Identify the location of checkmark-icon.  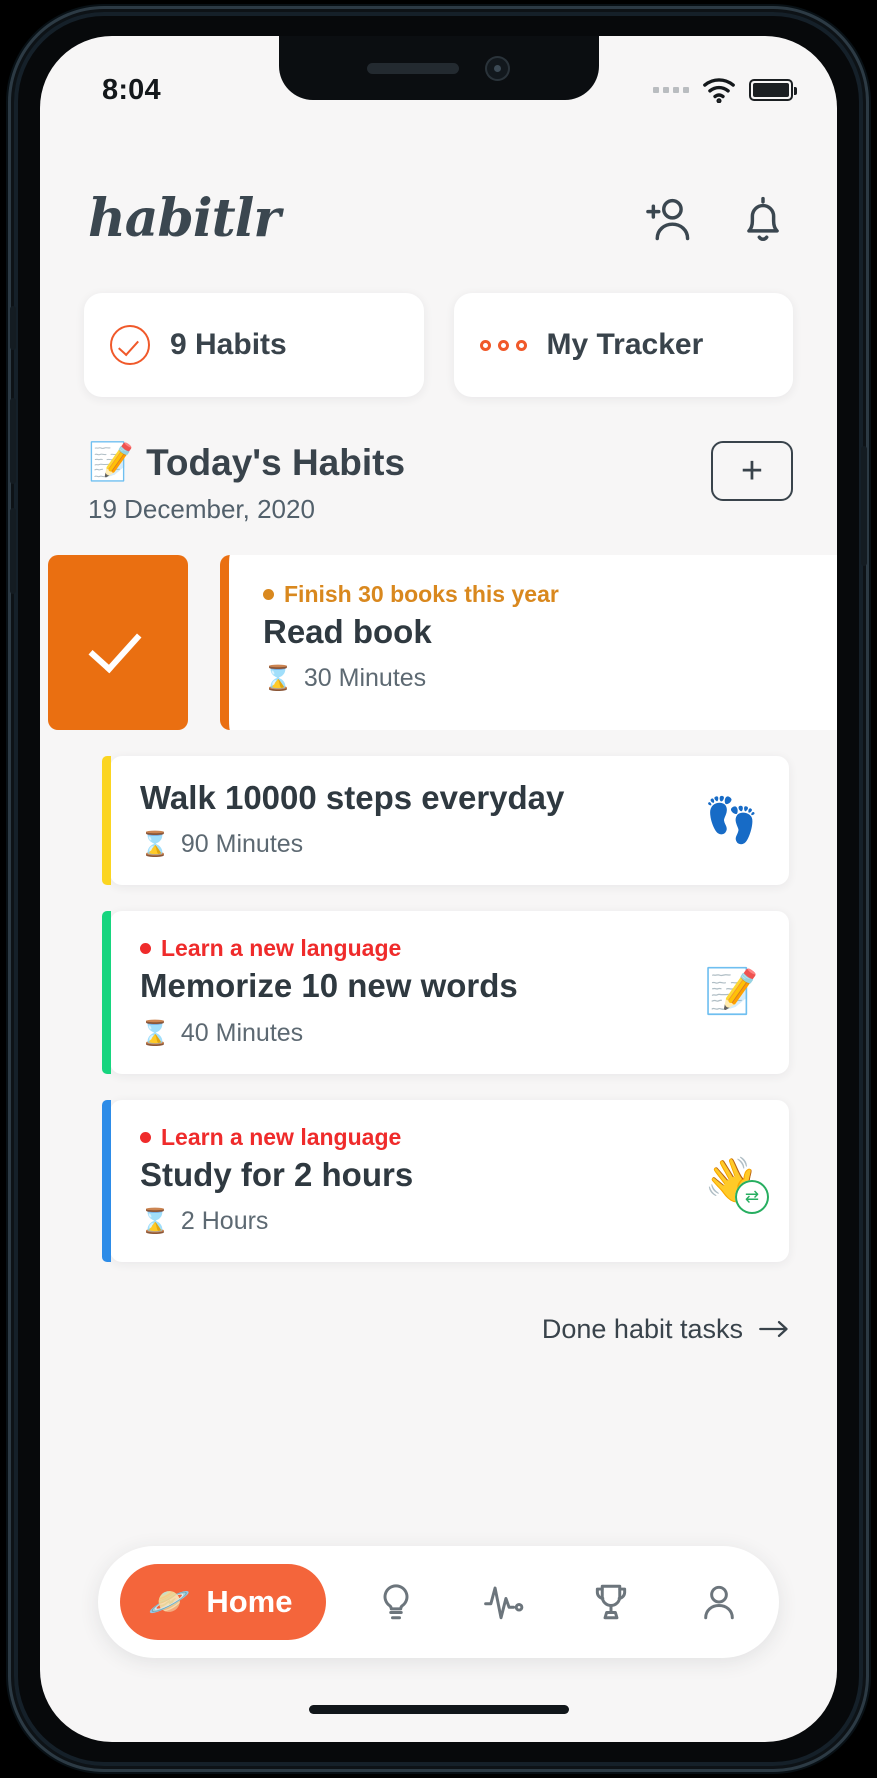
(118, 643).